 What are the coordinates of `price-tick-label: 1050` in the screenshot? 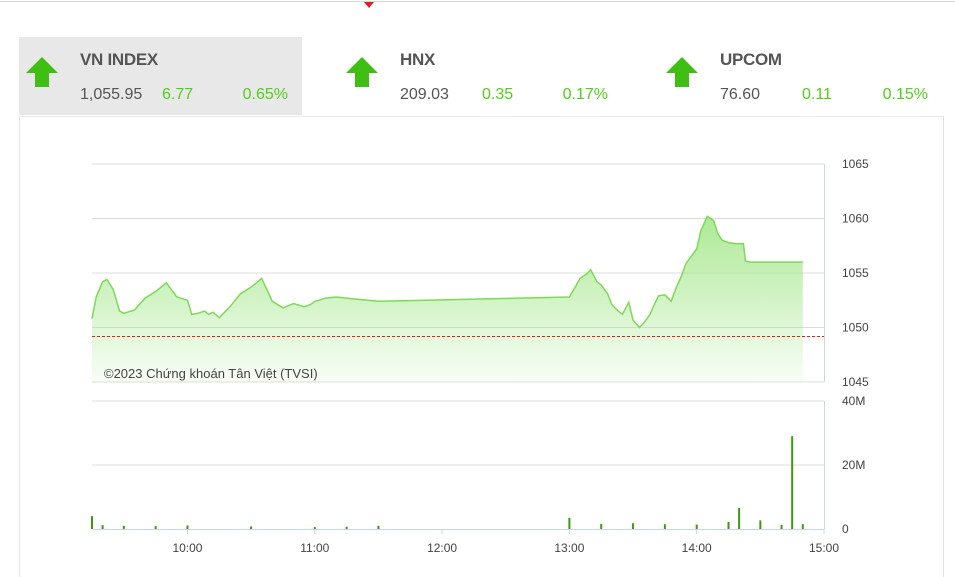 It's located at (855, 328).